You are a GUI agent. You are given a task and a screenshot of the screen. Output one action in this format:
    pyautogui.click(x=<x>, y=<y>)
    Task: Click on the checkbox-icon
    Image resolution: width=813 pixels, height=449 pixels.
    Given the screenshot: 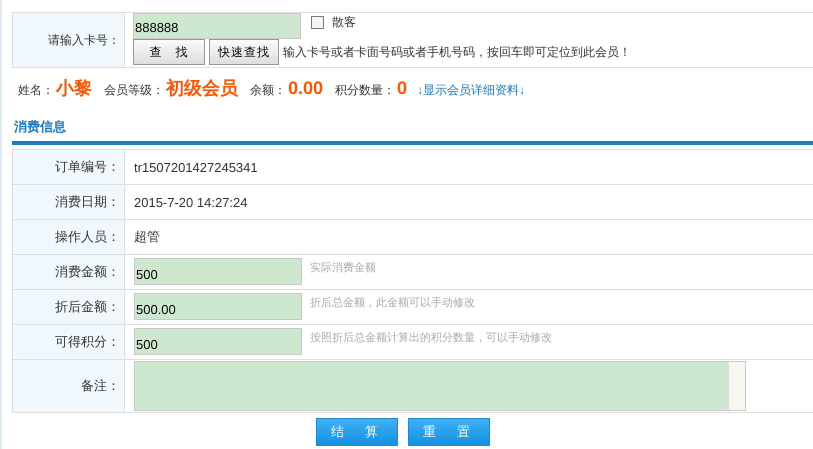 What is the action you would take?
    pyautogui.click(x=317, y=22)
    